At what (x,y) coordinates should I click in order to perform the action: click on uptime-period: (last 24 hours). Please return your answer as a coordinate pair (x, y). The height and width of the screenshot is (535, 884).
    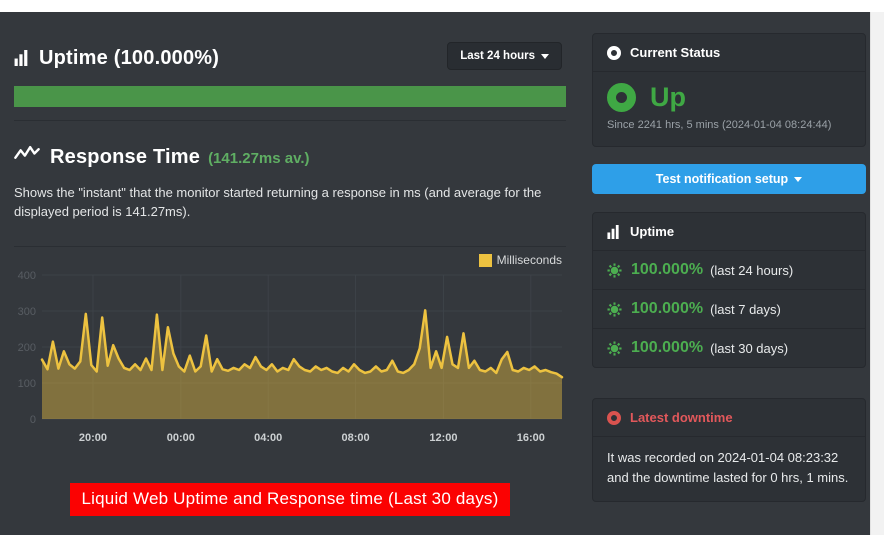
    Looking at the image, I should click on (752, 270).